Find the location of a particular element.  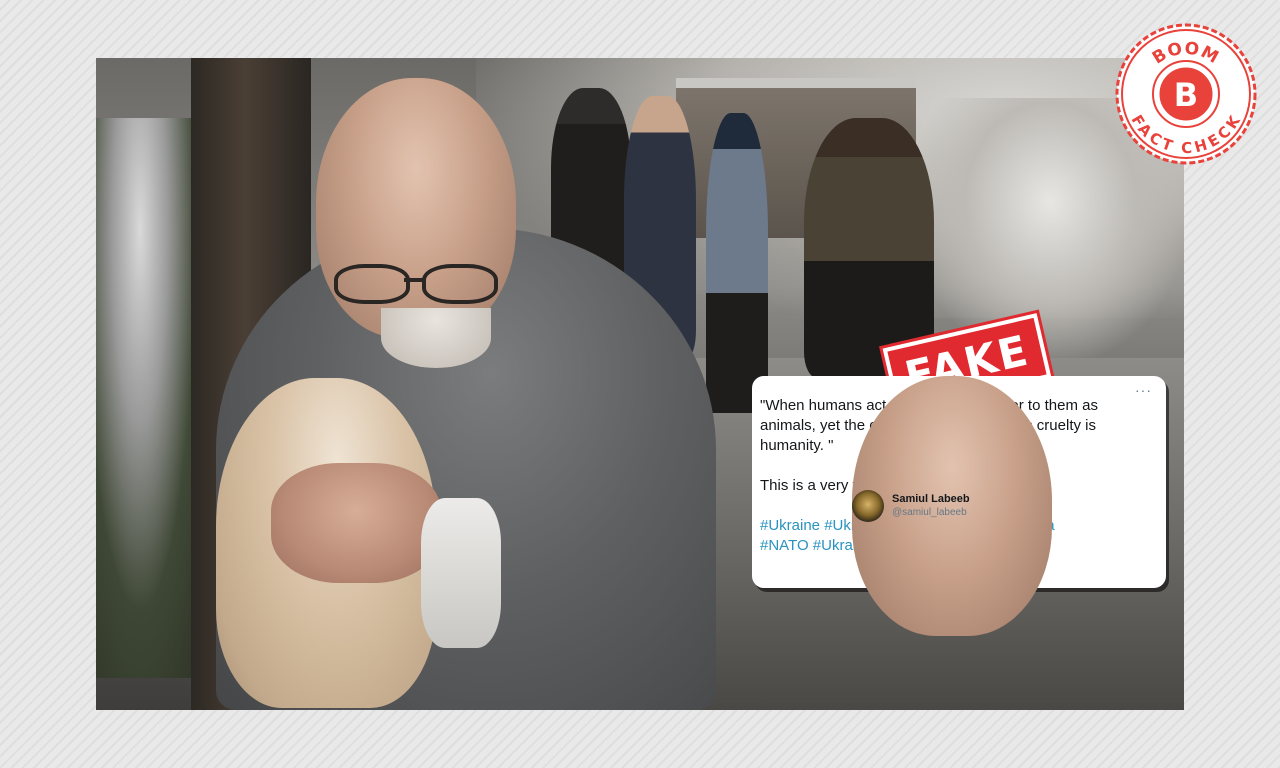

background-person is located at coordinates (869, 248).